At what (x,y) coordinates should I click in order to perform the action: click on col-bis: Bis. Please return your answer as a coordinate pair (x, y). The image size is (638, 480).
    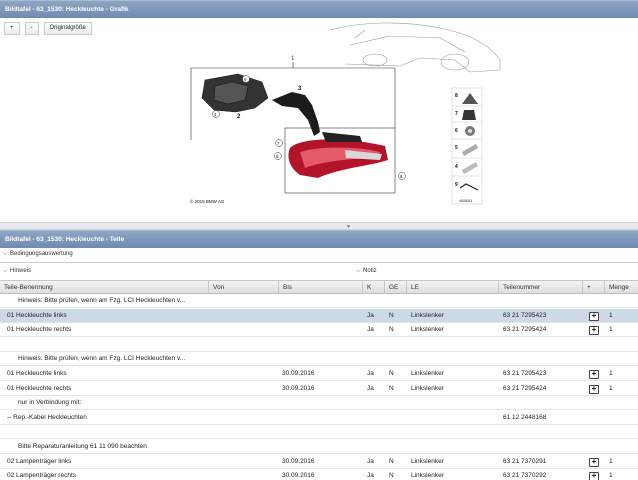
    Looking at the image, I should click on (320, 287).